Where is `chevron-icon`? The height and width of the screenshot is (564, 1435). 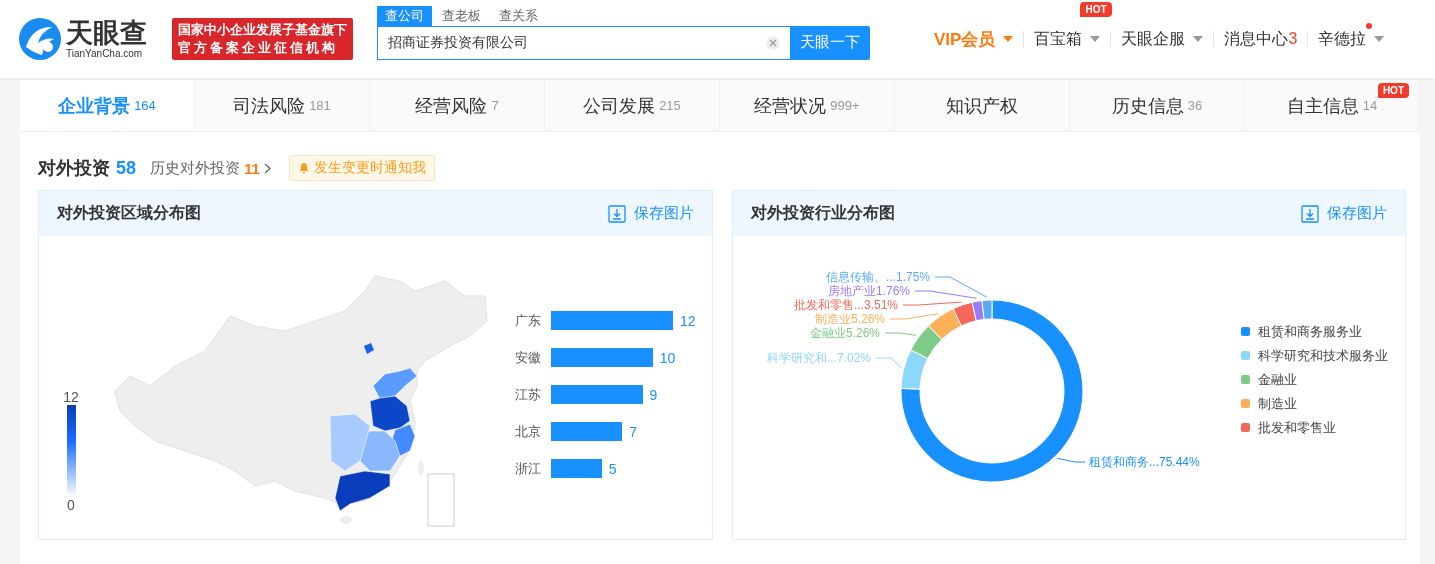 chevron-icon is located at coordinates (267, 168).